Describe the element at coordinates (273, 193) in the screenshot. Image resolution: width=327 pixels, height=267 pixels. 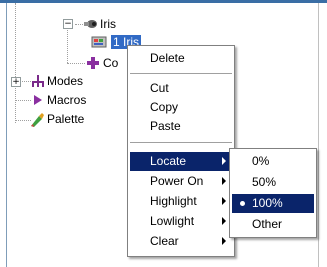
I see `locate-submenu: 0% 50% 100% Other` at that location.